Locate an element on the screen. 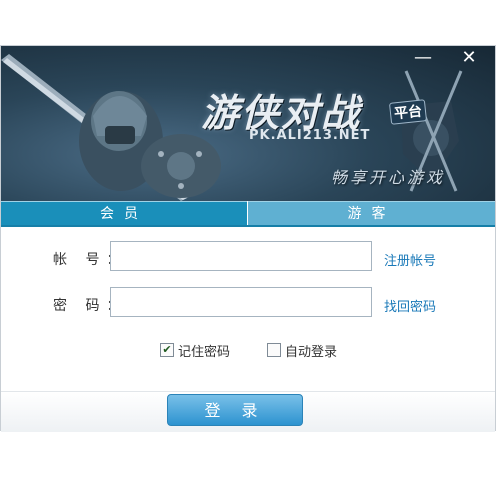  account-field is located at coordinates (241, 256).